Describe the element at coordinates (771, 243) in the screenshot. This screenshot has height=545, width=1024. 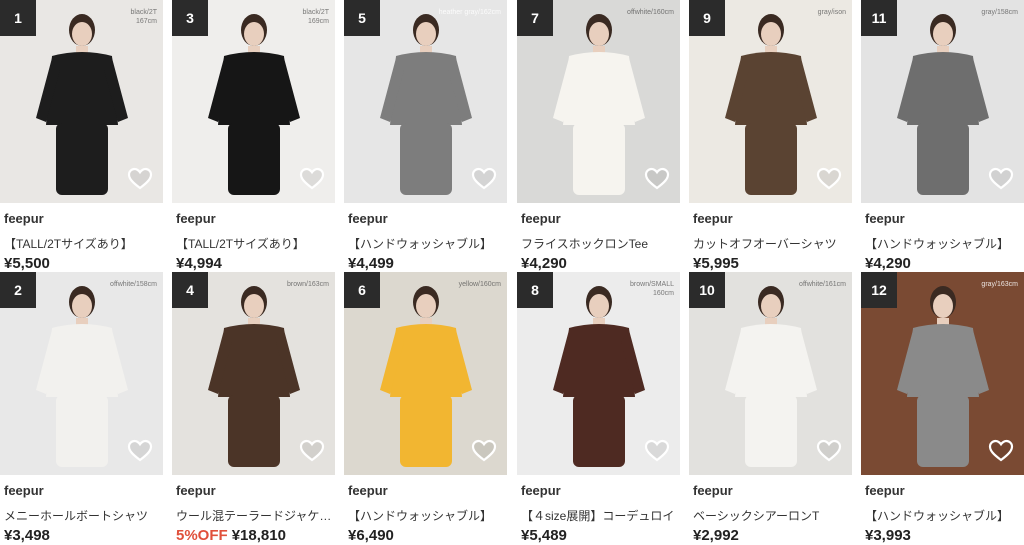
I see `product-title: カットオフオーバーシャツ` at that location.